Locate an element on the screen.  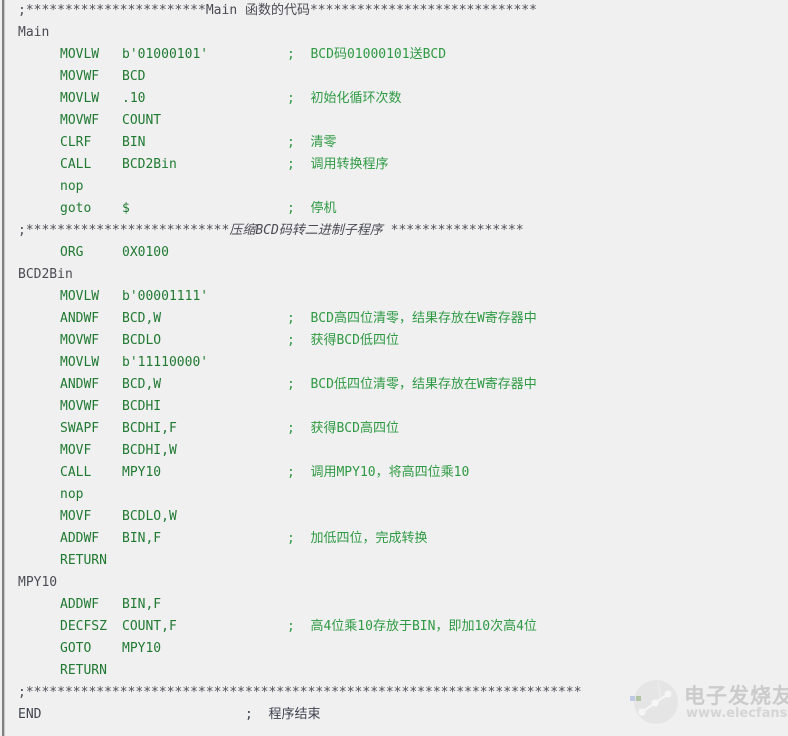
code-instruction-line: CALL MPY10 ; 调用MPY10，将高四位乘10 is located at coordinates (401, 473).